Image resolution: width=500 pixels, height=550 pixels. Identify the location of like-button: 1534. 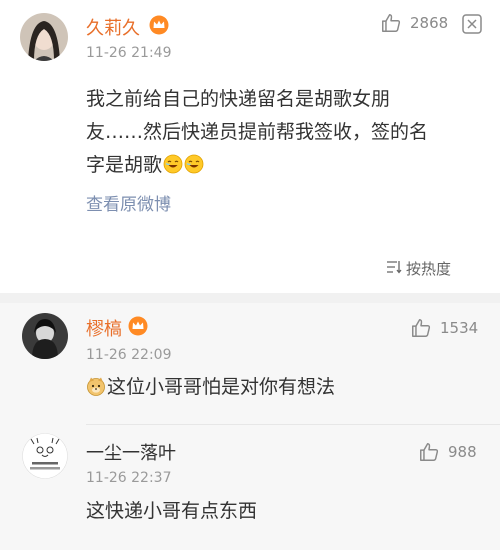
(444, 328).